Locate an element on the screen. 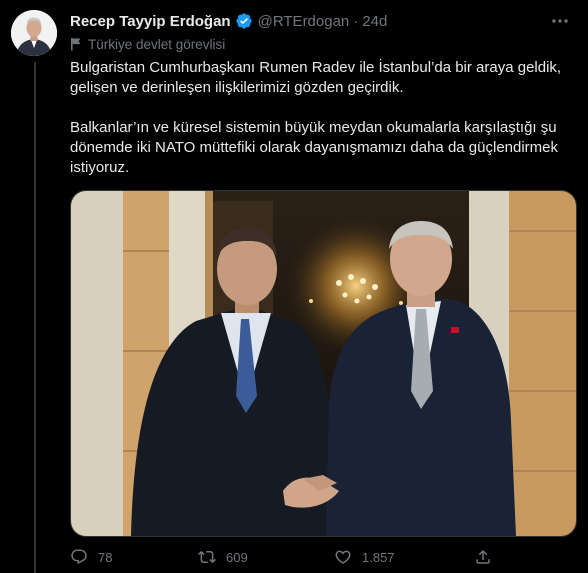 The width and height of the screenshot is (588, 573). like-button: 1.857 is located at coordinates (404, 557).